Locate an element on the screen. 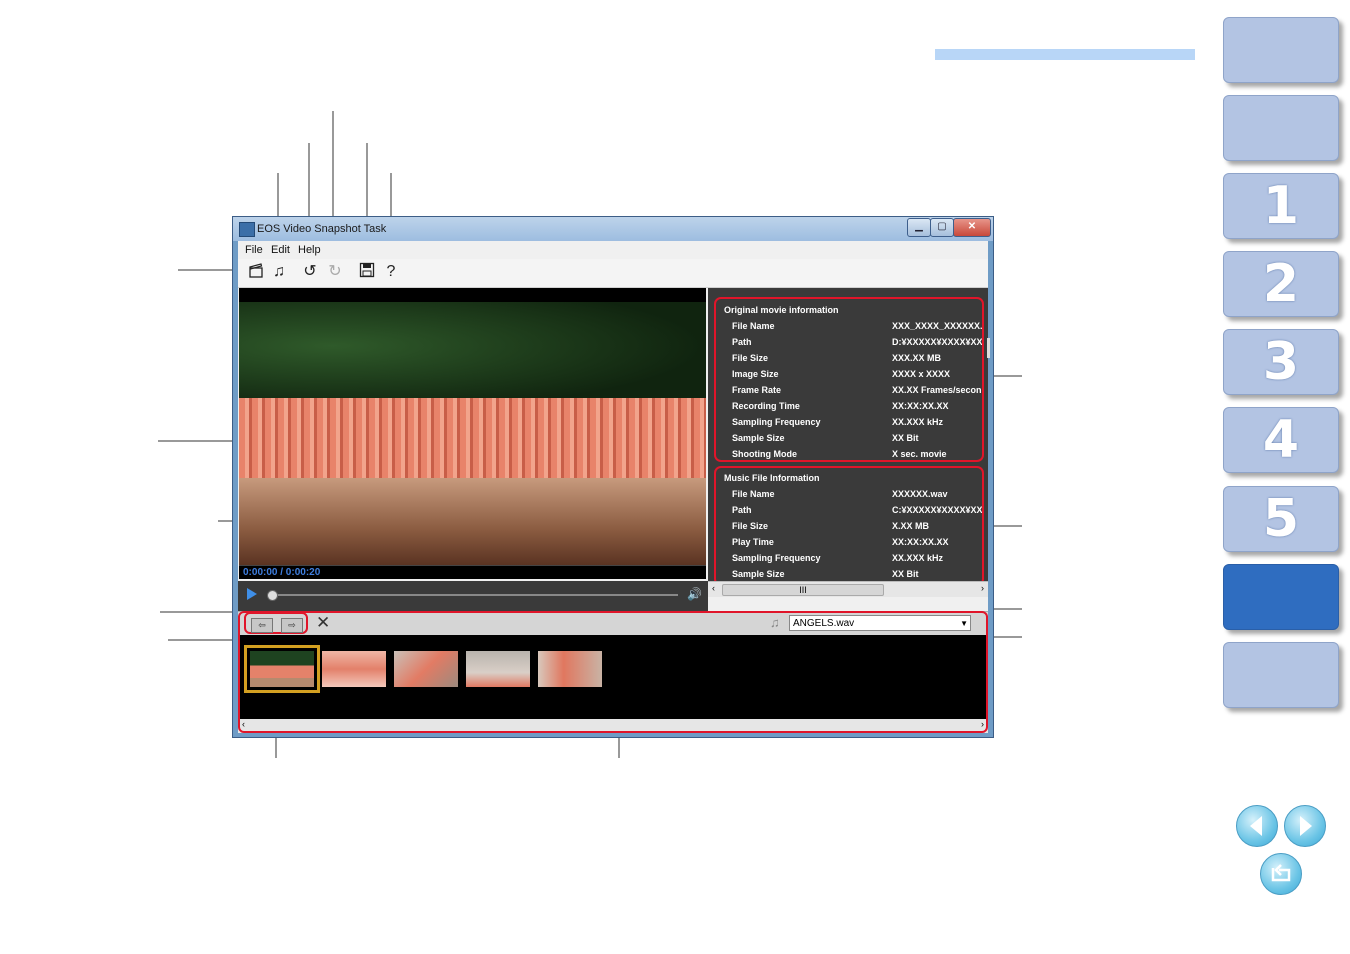  nav-tab: 1 is located at coordinates (1281, 206).